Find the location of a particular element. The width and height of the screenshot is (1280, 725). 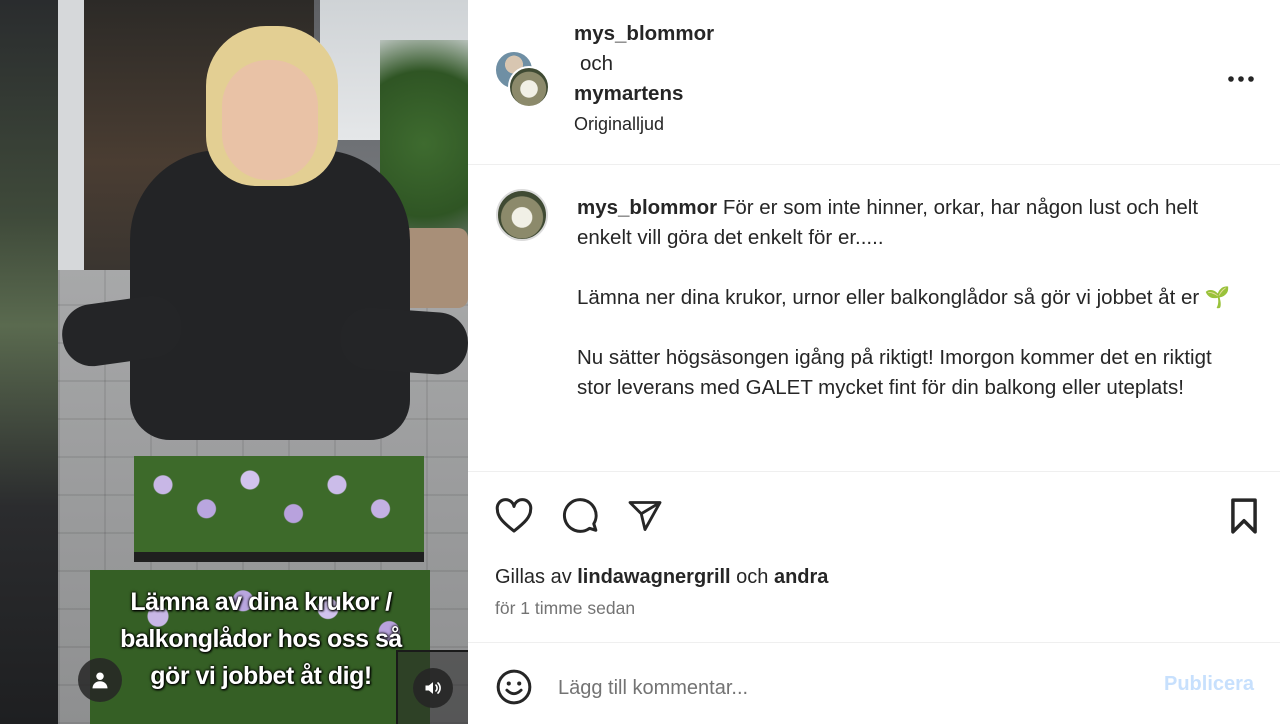

video-caption-line: gör vi jobbet åt dig! is located at coordinates (261, 676).